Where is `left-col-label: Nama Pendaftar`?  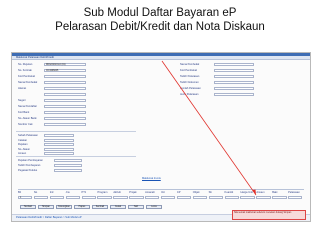
left-col-label: Nama Pendaftar is located at coordinates (27, 106).